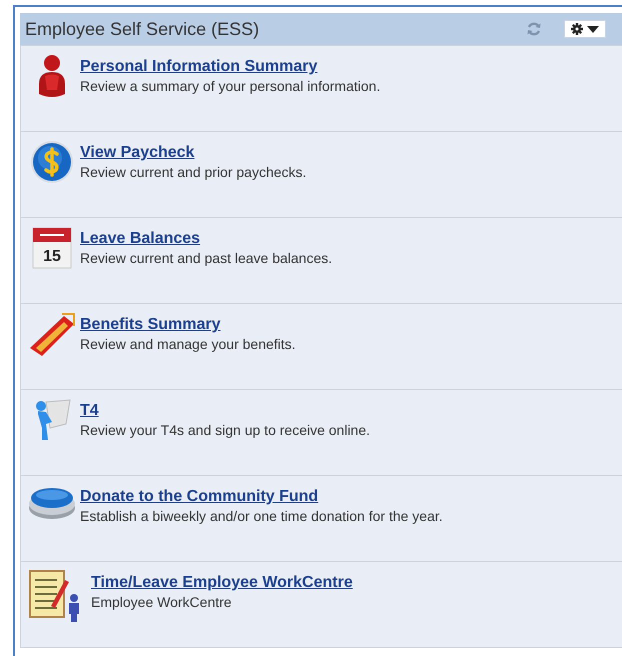 Image resolution: width=622 pixels, height=656 pixels. What do you see at coordinates (230, 86) in the screenshot?
I see `item-description: Review a summary of your personal information.` at bounding box center [230, 86].